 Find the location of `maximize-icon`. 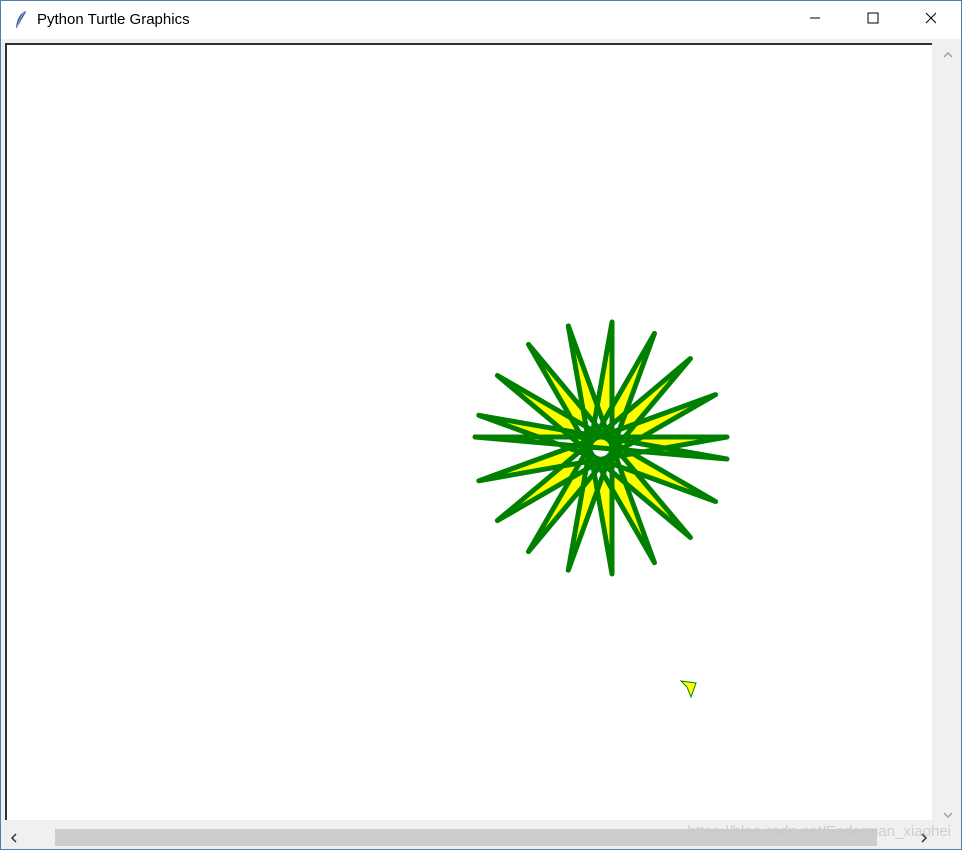

maximize-icon is located at coordinates (873, 20).